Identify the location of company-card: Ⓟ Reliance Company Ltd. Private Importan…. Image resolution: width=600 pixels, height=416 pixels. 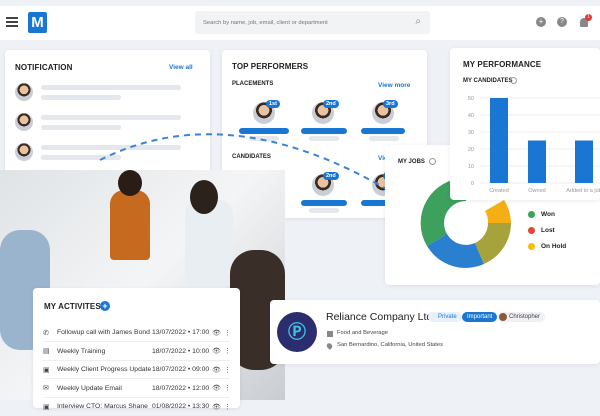
(435, 332).